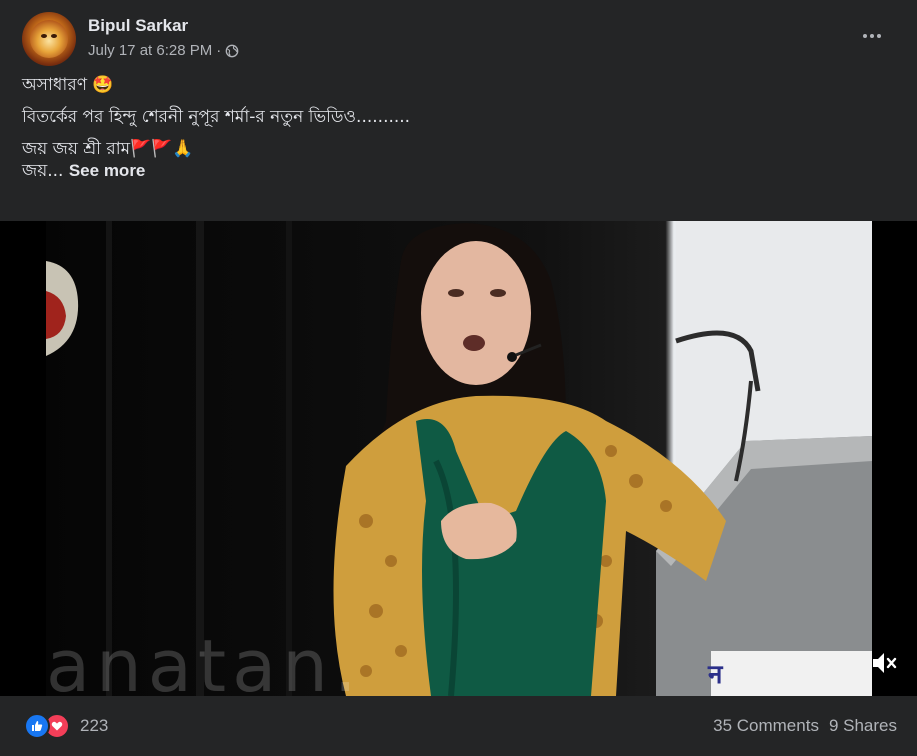 The height and width of the screenshot is (756, 917). What do you see at coordinates (863, 726) in the screenshot?
I see `shares-count-link: 9 Shares` at bounding box center [863, 726].